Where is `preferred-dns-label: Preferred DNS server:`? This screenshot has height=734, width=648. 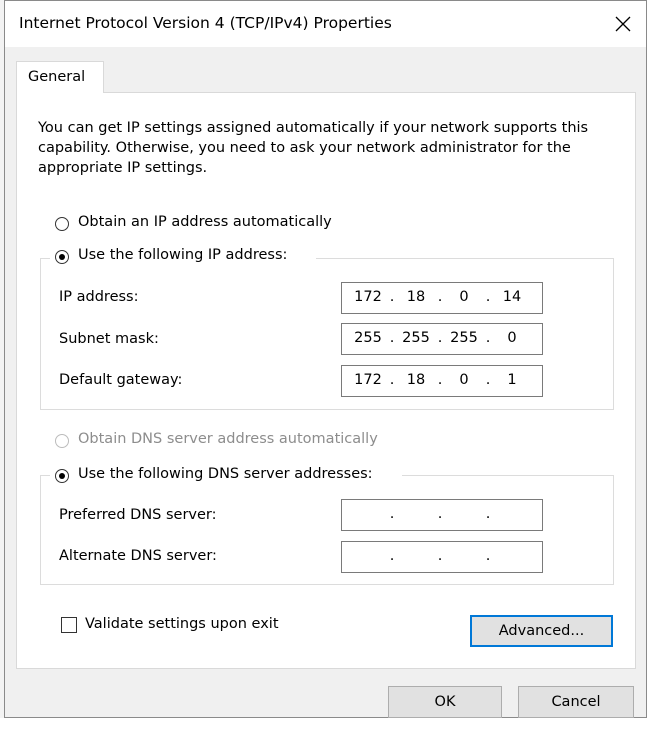
preferred-dns-label: Preferred DNS server: is located at coordinates (138, 515).